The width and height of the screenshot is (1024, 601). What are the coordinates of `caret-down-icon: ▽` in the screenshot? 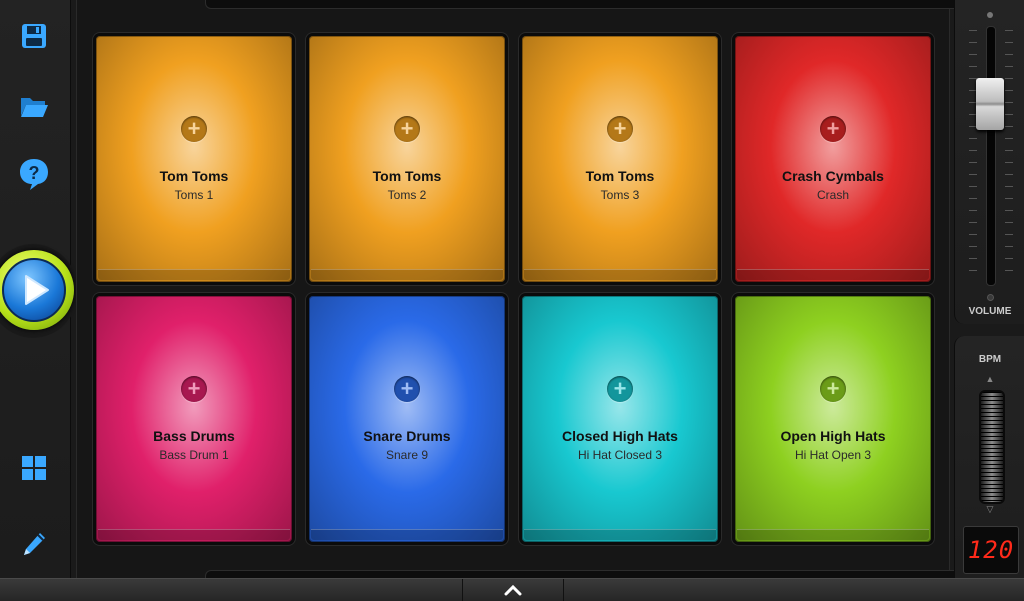 It's located at (990, 508).